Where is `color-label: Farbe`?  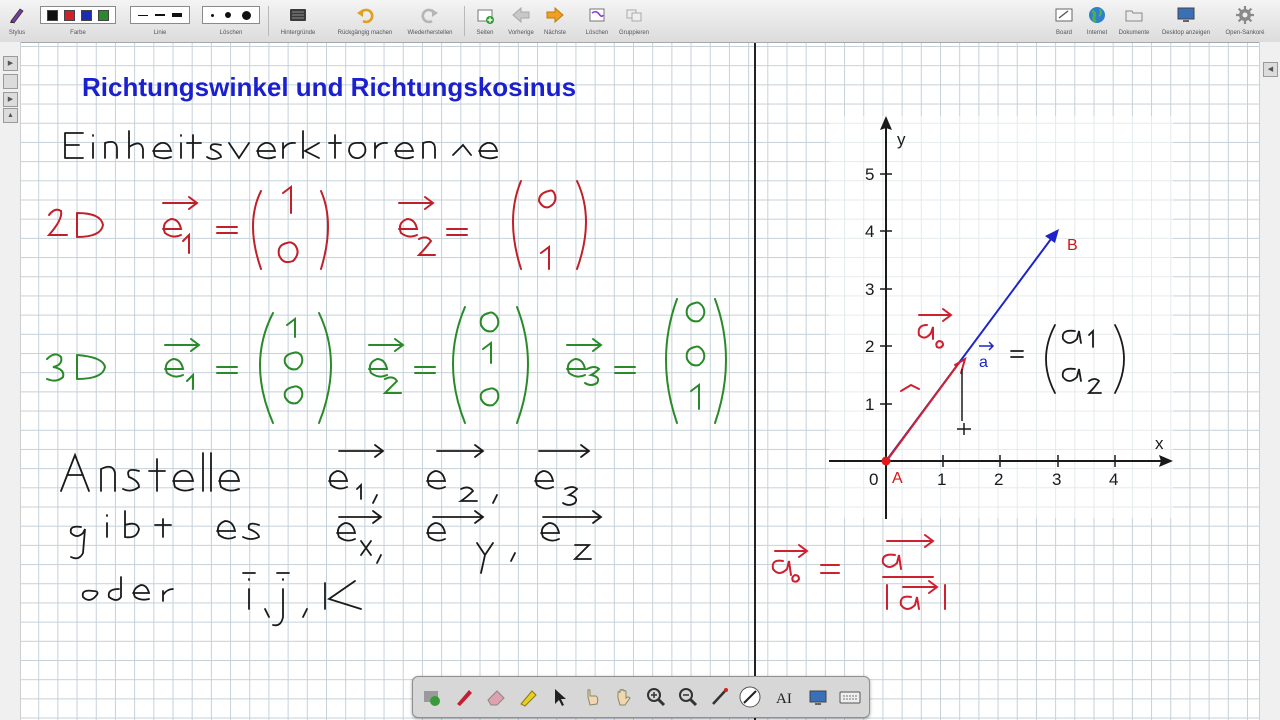 color-label: Farbe is located at coordinates (78, 33).